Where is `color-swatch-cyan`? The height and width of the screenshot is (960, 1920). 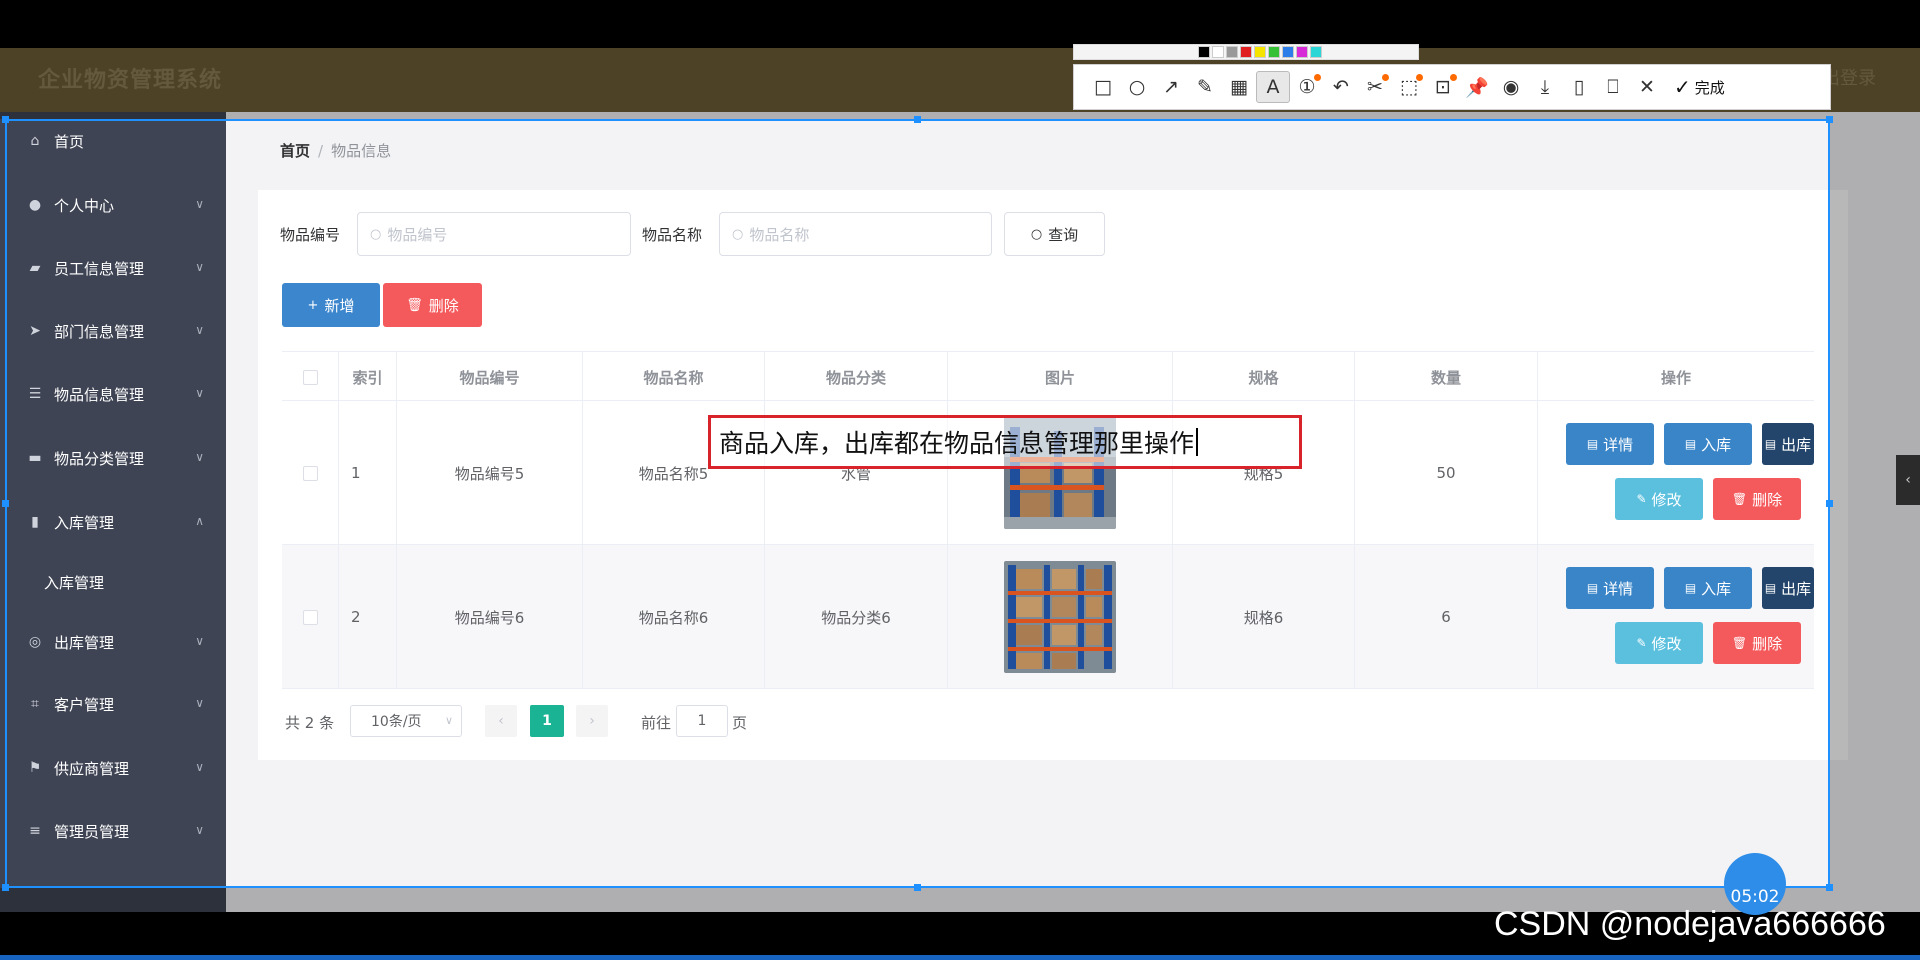
color-swatch-cyan is located at coordinates (1316, 52).